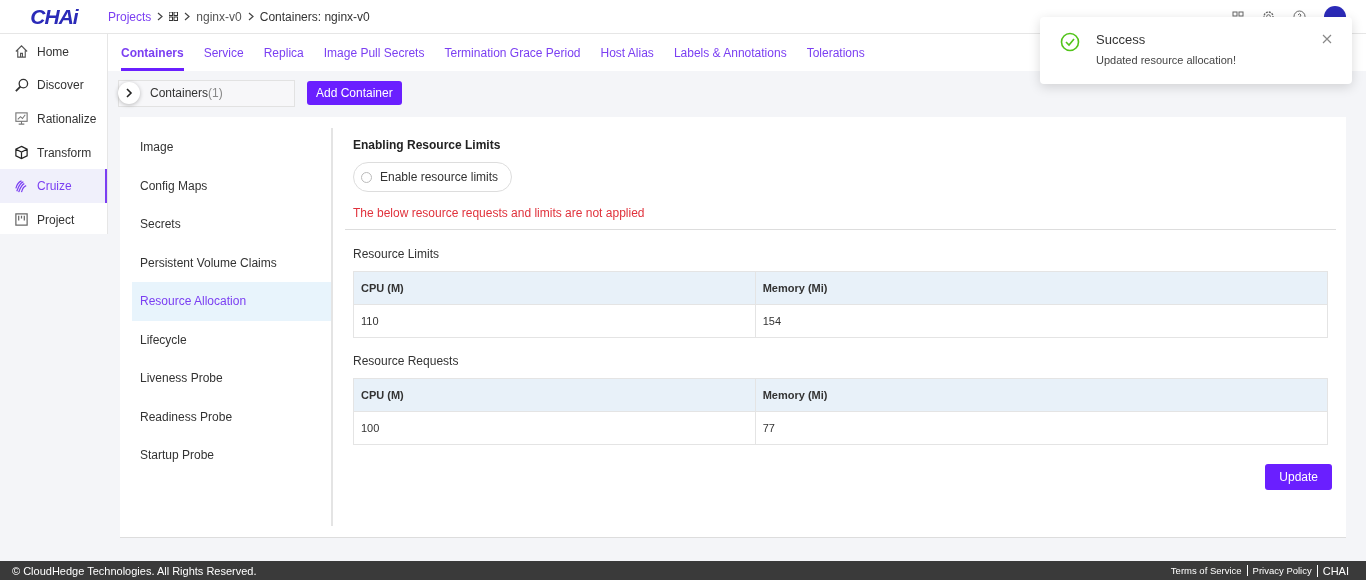  I want to click on sidebar-item: Transform, so click(53, 152).